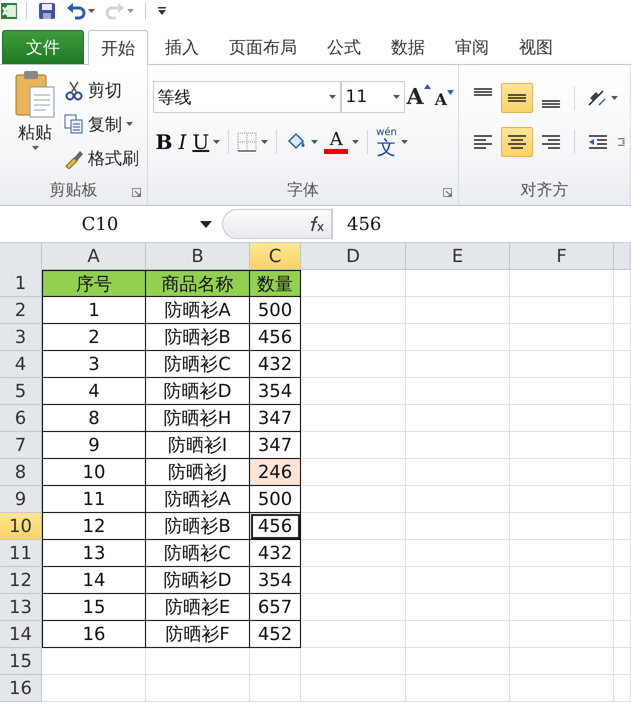 The width and height of the screenshot is (631, 704). What do you see at coordinates (21, 634) in the screenshot?
I see `row-header: 14` at bounding box center [21, 634].